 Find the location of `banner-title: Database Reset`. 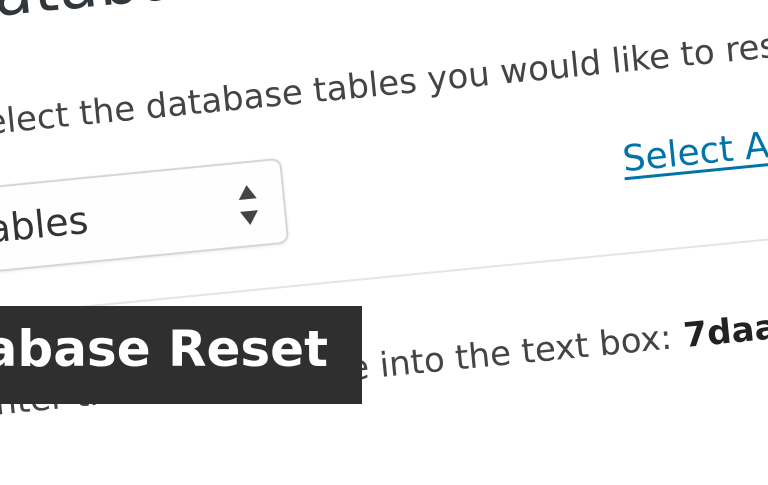

banner-title: Database Reset is located at coordinates (164, 349).